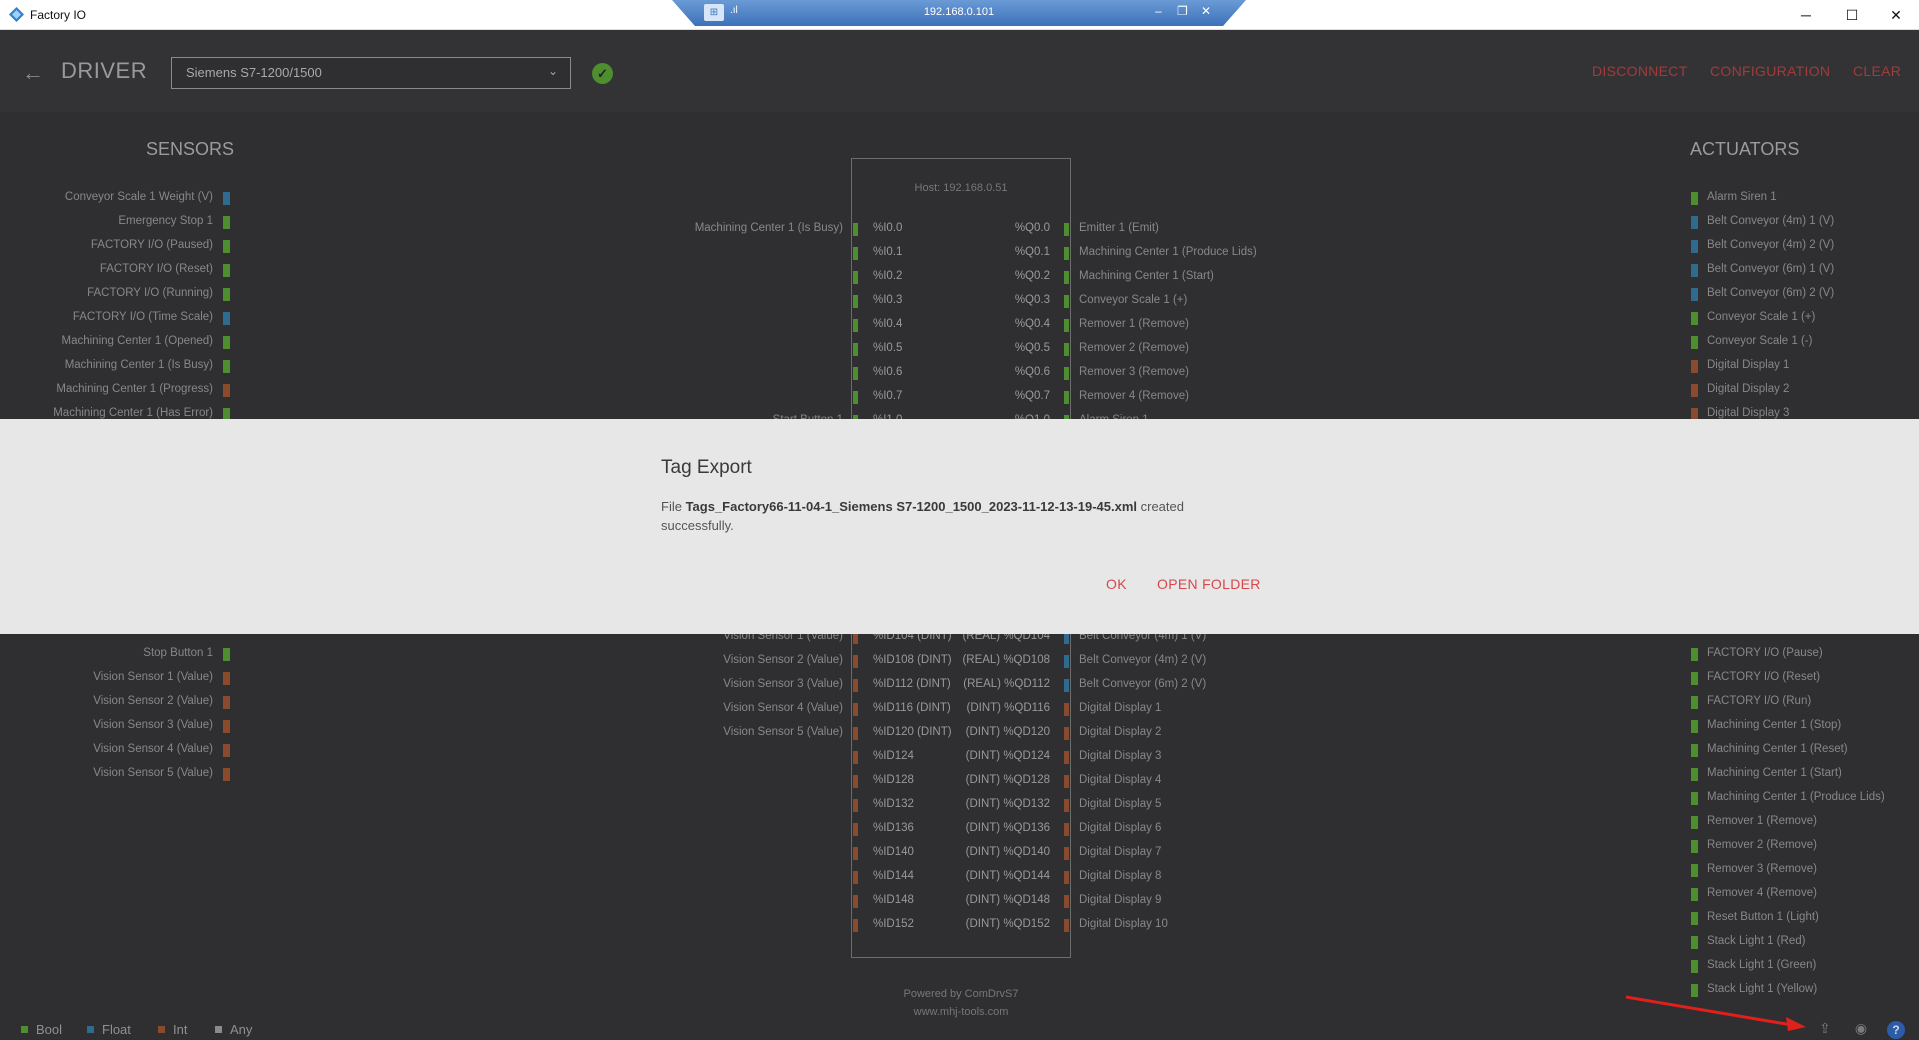 This screenshot has width=1919, height=1040. What do you see at coordinates (1770, 71) in the screenshot?
I see `configuration-button: CONFIGURATION` at bounding box center [1770, 71].